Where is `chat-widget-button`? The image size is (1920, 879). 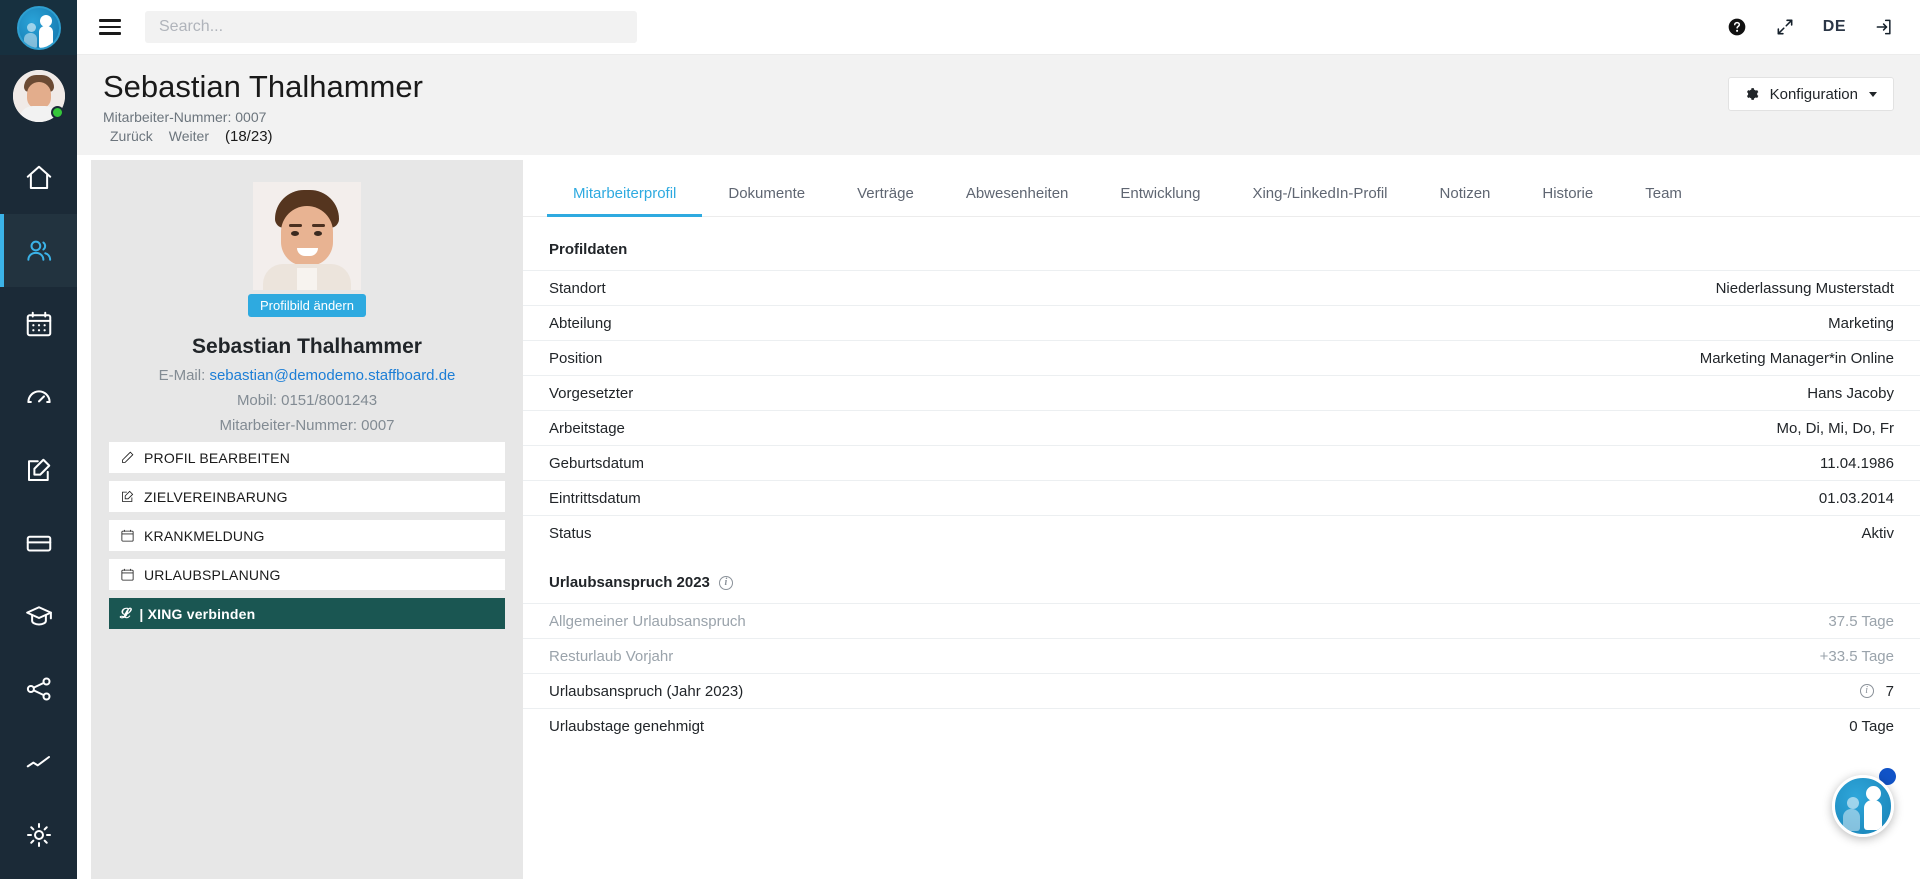
chat-widget-button is located at coordinates (1863, 806).